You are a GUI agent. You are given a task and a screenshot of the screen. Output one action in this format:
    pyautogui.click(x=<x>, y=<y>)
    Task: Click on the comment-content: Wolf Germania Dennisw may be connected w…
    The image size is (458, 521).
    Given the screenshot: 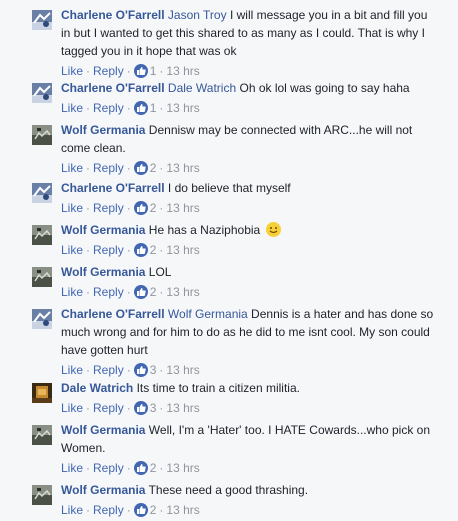 What is the action you would take?
    pyautogui.click(x=249, y=139)
    